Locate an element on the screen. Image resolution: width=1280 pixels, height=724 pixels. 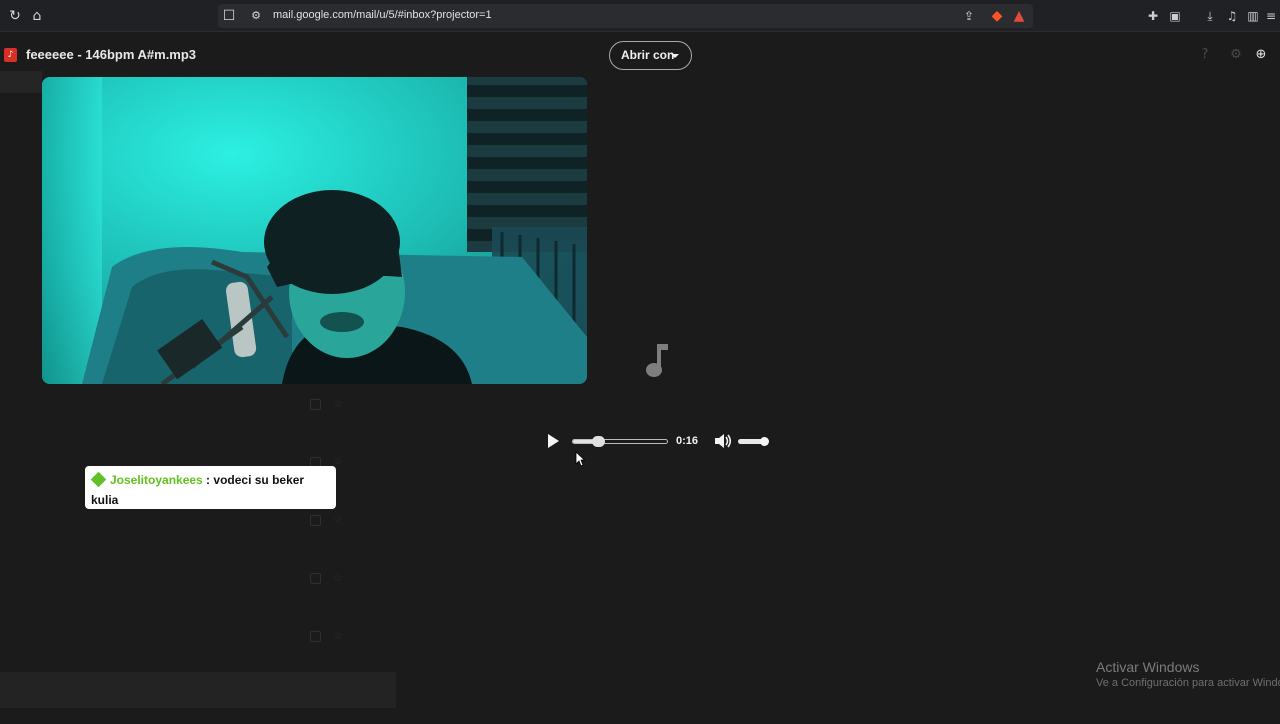
gear-icon: ⚙ is located at coordinates (1236, 55).